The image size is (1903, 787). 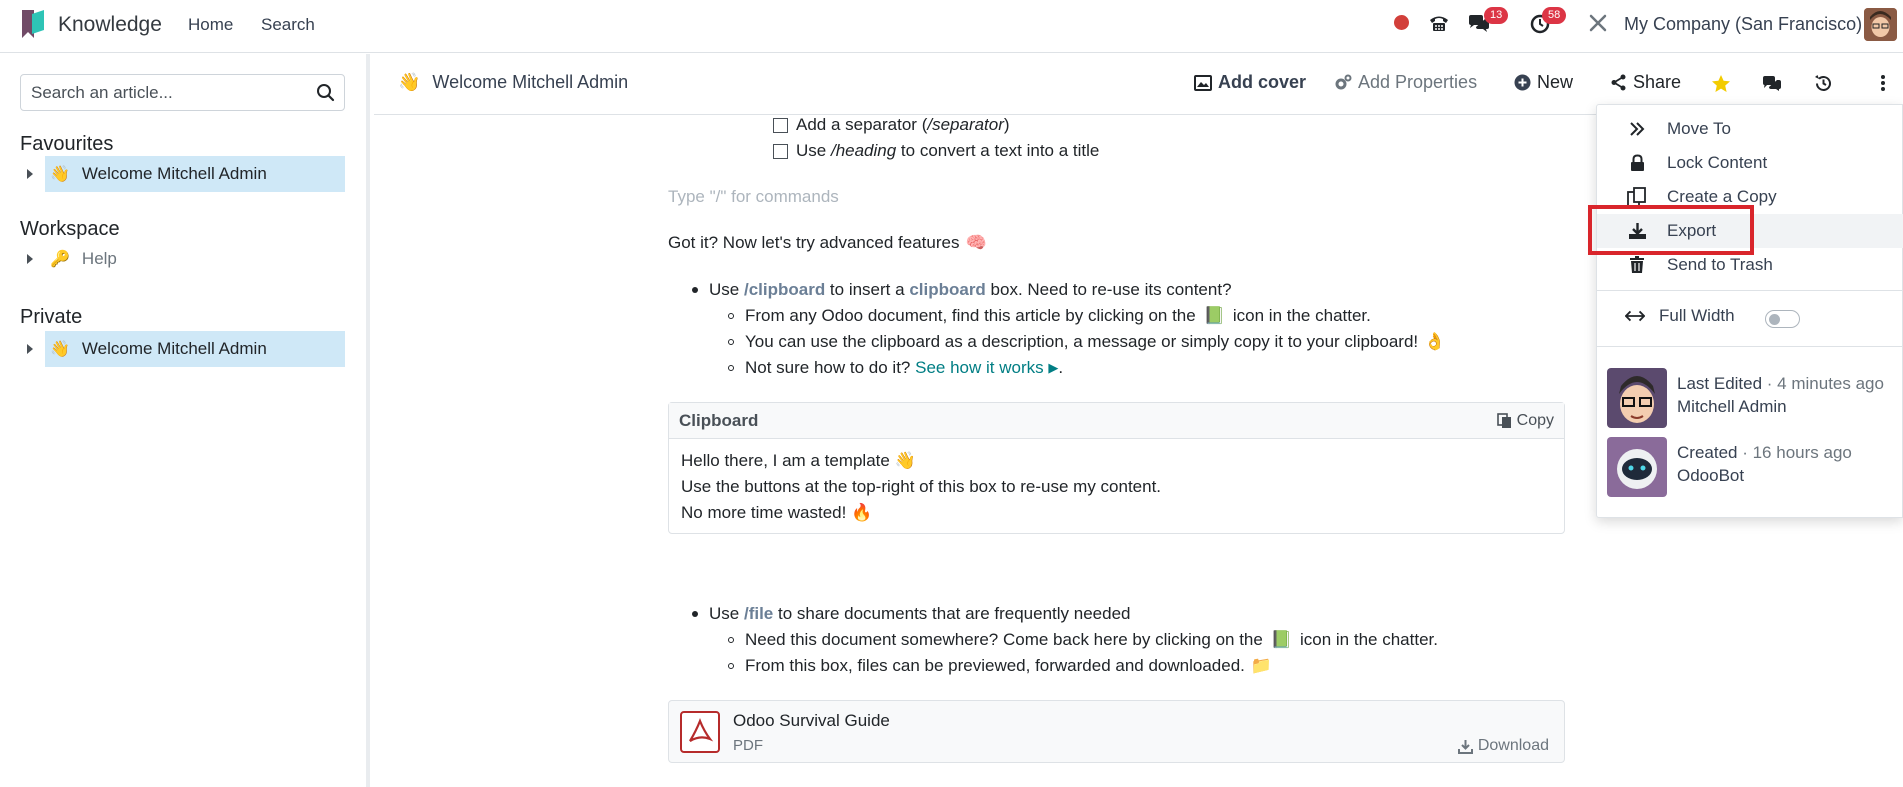 I want to click on advanced-intro: Got it? Now let's try advanced features 🧠, so click(x=827, y=242).